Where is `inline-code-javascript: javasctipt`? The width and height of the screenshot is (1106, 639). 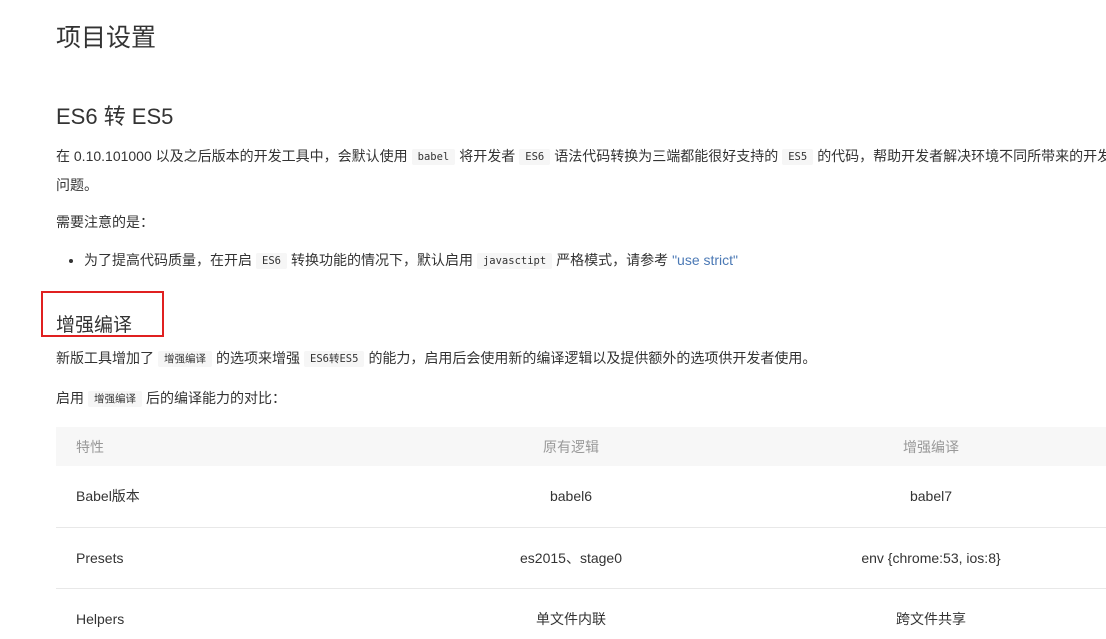 inline-code-javascript: javasctipt is located at coordinates (514, 261).